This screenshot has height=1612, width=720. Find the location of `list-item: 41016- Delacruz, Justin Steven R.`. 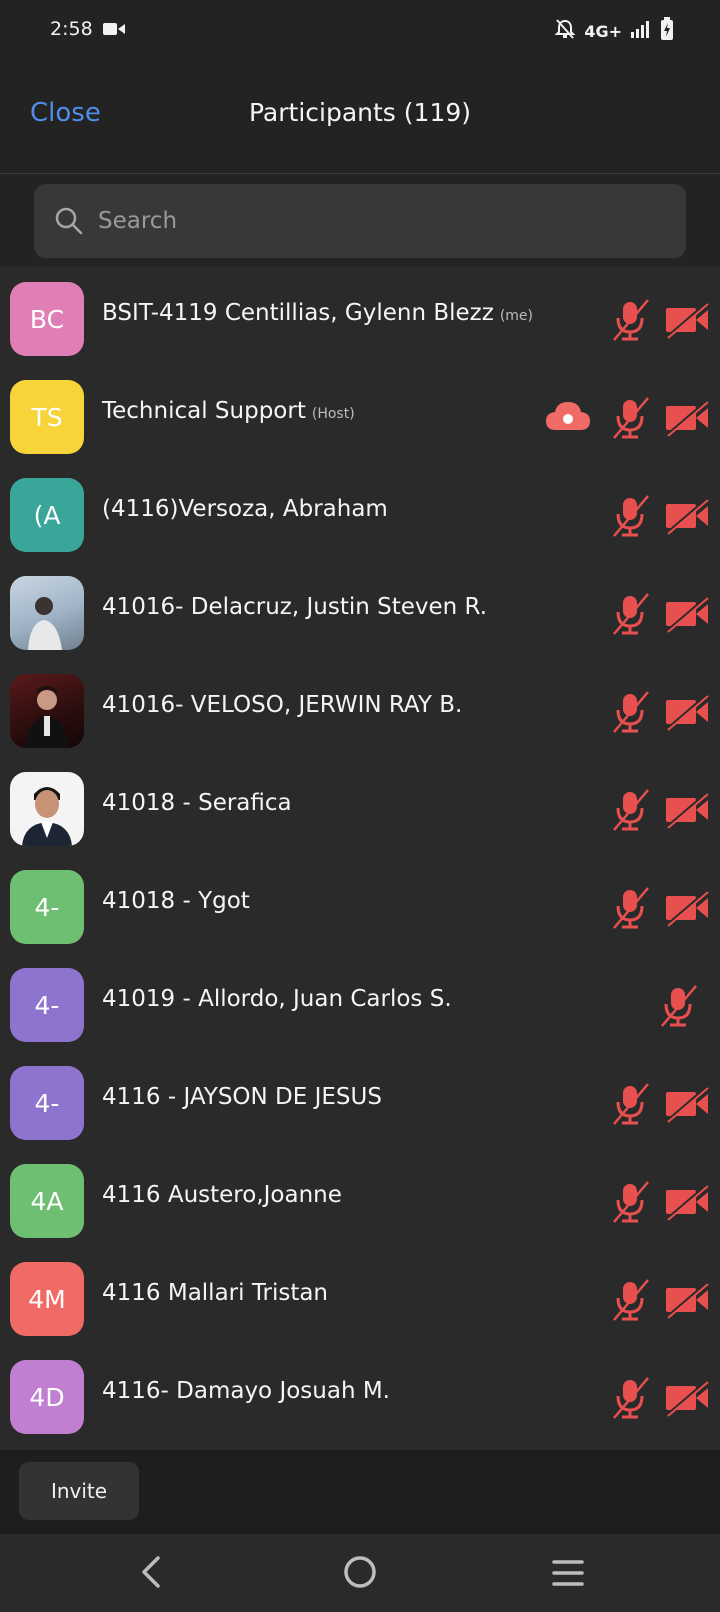

list-item: 41016- Delacruz, Justin Steven R. is located at coordinates (360, 610).